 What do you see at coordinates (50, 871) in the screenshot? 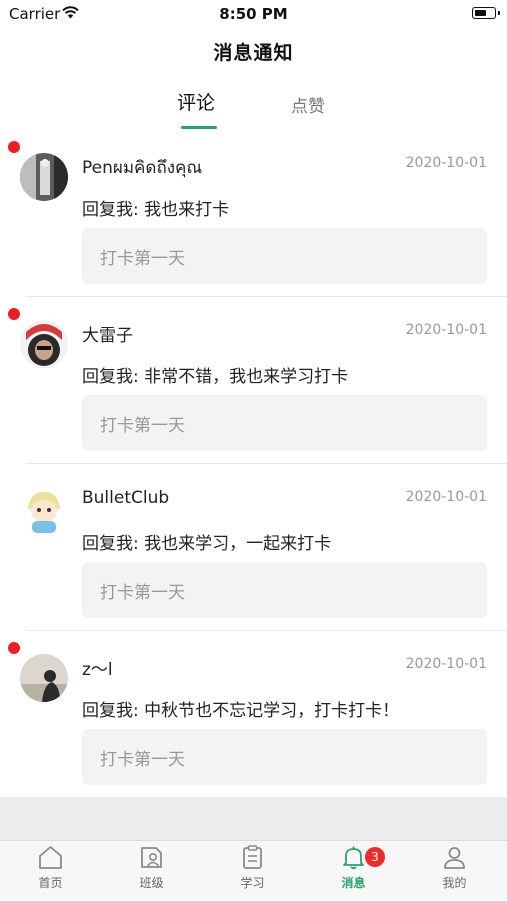
I see `tabbar-item-home: 首页` at bounding box center [50, 871].